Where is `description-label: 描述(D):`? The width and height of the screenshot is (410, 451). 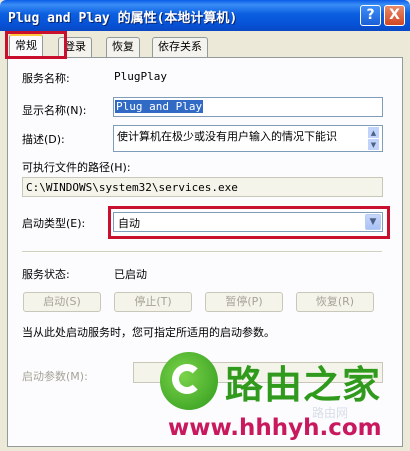 description-label: 描述(D): is located at coordinates (43, 139).